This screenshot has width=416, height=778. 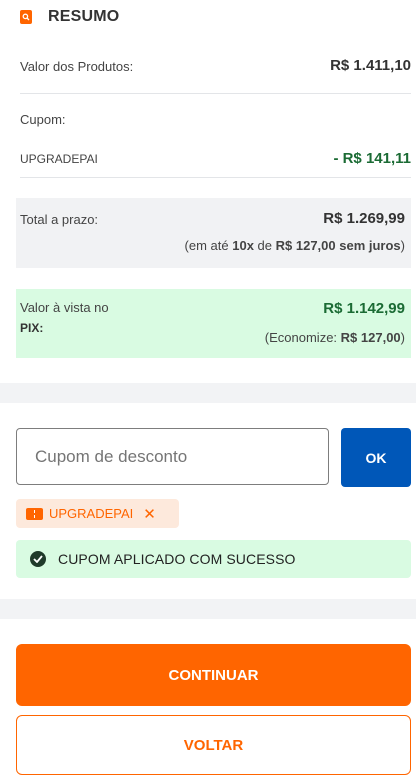 I want to click on installments-text: (em até 10x de R$ 127,00 sem juros), so click(x=294, y=245).